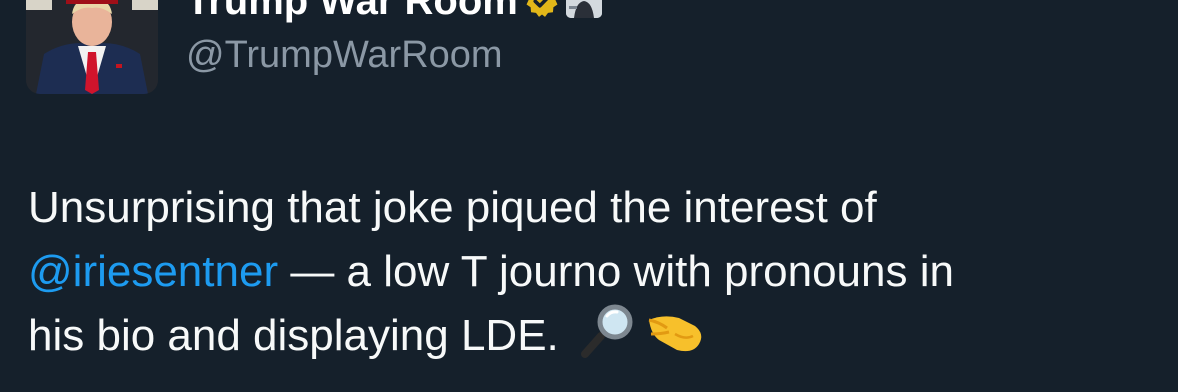 Image resolution: width=1178 pixels, height=392 pixels. I want to click on author-name-row: Trump War Room, so click(394, 12).